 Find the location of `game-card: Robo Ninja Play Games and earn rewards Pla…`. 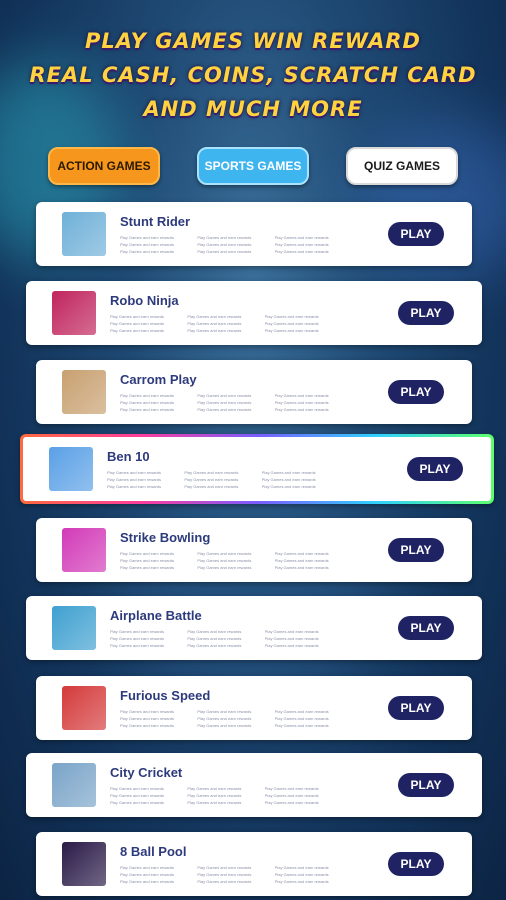

game-card: Robo Ninja Play Games and earn rewards Pla… is located at coordinates (254, 313).